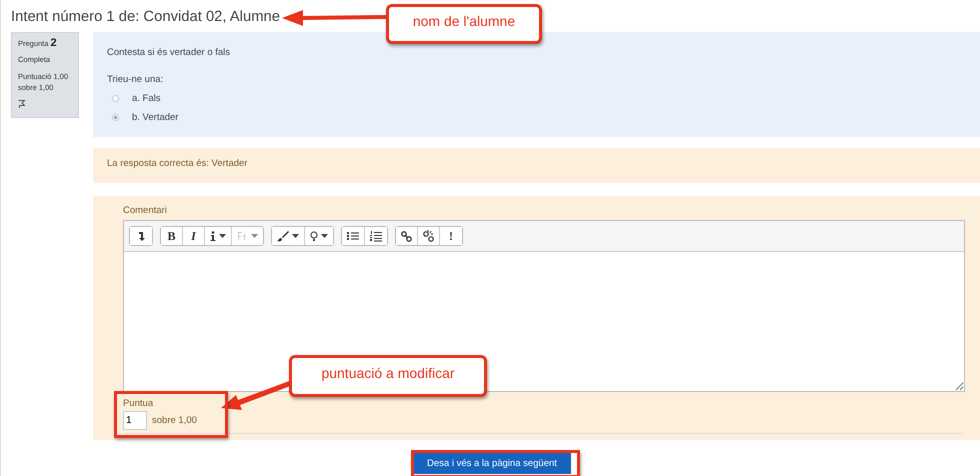 The width and height of the screenshot is (980, 476). What do you see at coordinates (53, 43) in the screenshot?
I see `question-number: 2` at bounding box center [53, 43].